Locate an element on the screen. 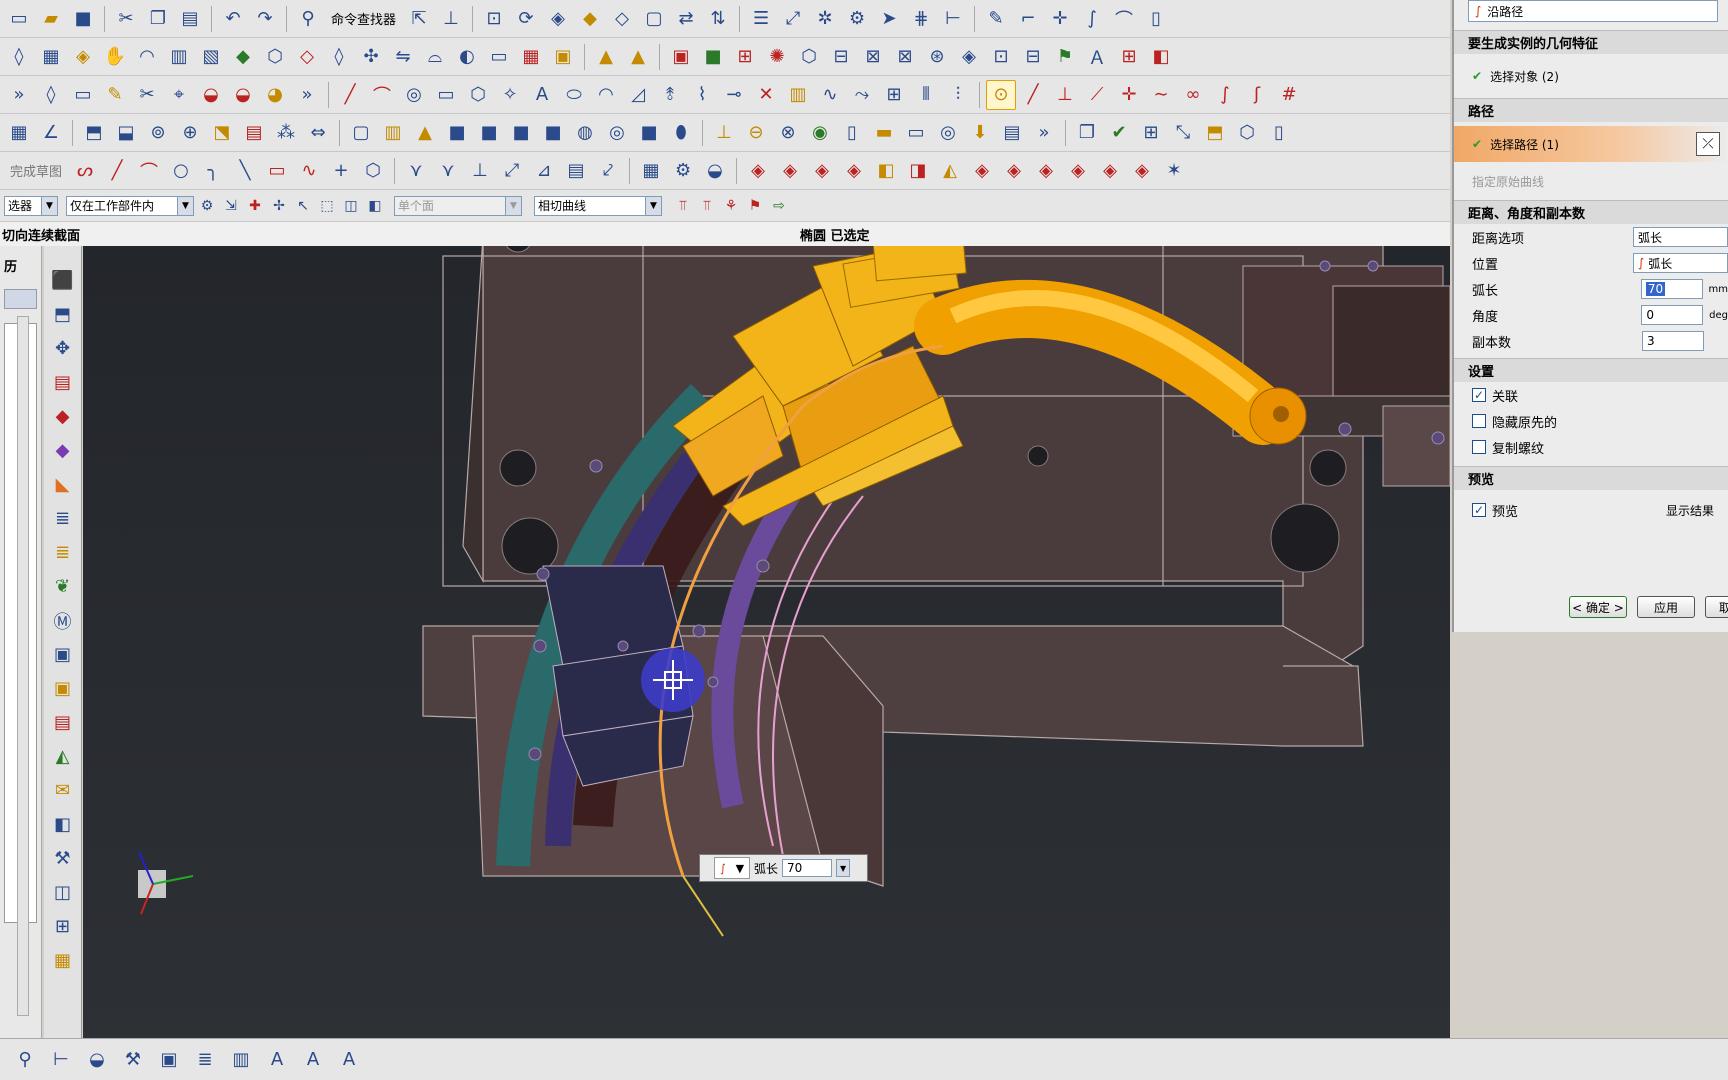  torus-icon: ◎ is located at coordinates (617, 133).